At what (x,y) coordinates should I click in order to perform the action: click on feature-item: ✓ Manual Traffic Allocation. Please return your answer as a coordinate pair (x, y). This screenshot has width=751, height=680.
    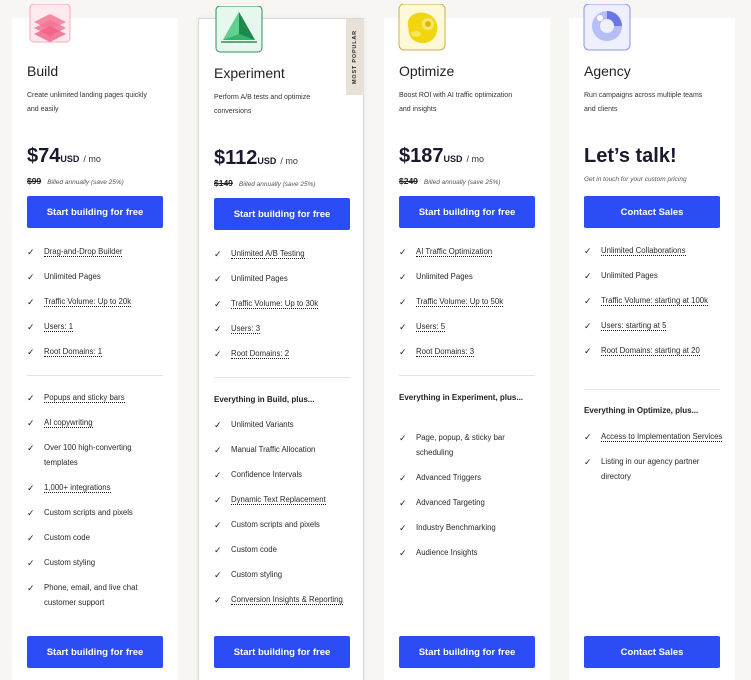
    Looking at the image, I should click on (284, 449).